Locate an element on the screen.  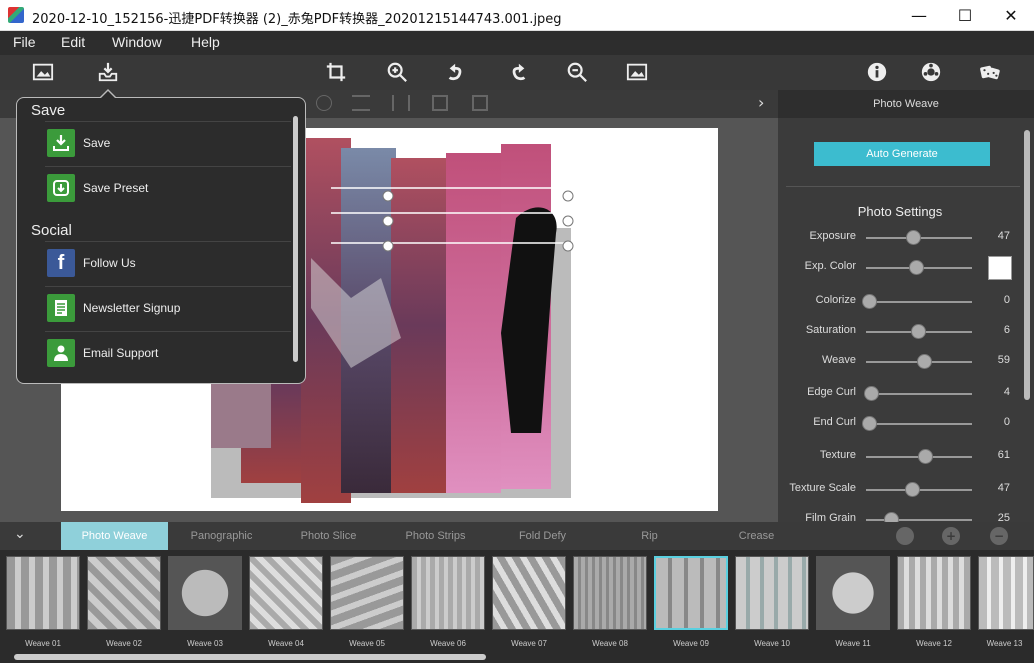
tab-photo-strips: Photo Strips is located at coordinates (435, 536).